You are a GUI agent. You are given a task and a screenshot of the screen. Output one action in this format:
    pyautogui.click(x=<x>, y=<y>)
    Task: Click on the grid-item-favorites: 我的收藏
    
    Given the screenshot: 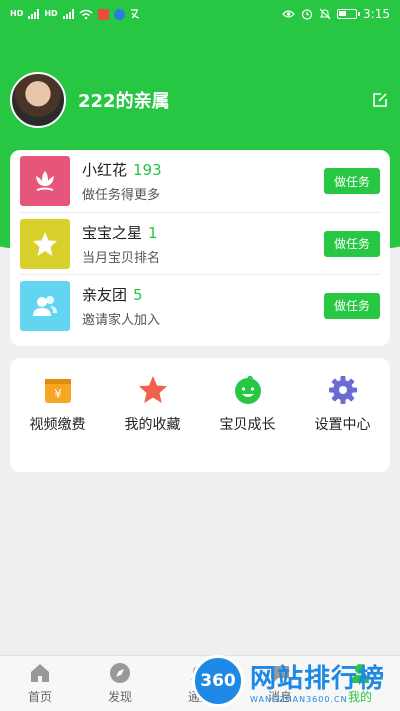 What is the action you would take?
    pyautogui.click(x=152, y=423)
    